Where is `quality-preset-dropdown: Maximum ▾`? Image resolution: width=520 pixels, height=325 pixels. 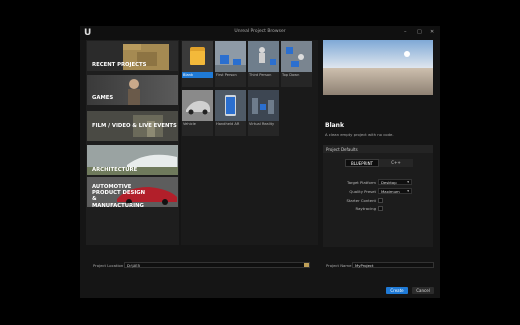
quality-preset-dropdown: Maximum ▾ is located at coordinates (395, 191).